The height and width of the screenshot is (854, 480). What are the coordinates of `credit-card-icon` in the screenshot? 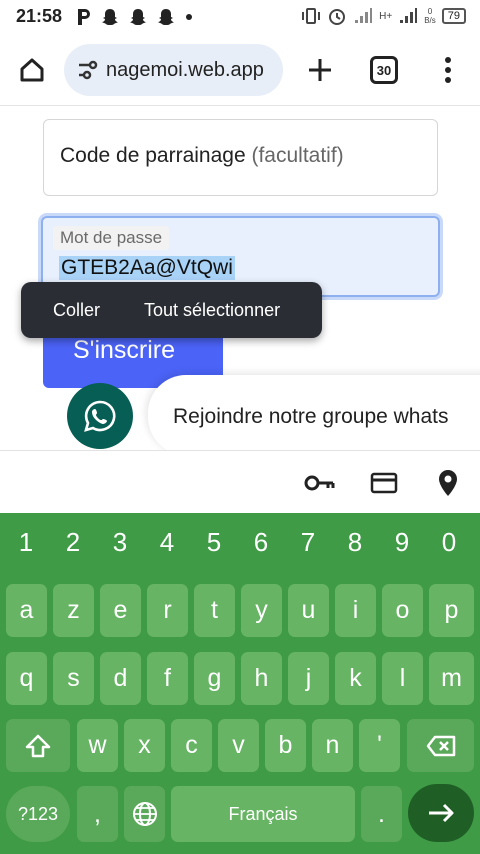 It's located at (384, 483).